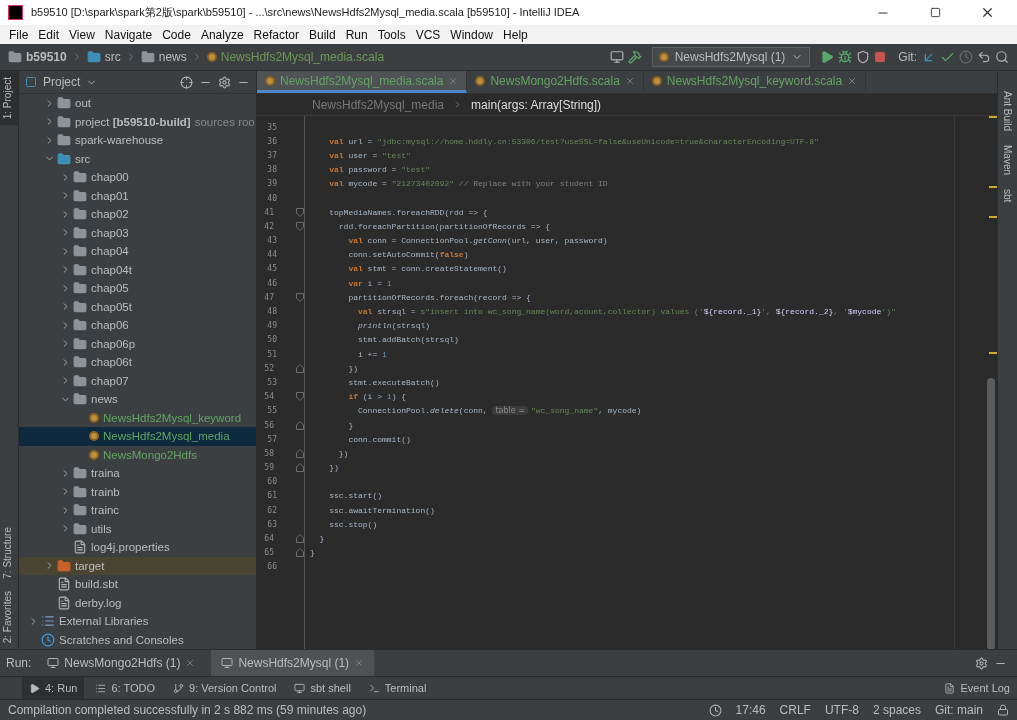 This screenshot has width=1017, height=720. What do you see at coordinates (137, 288) in the screenshot?
I see `tree-item: chap05` at bounding box center [137, 288].